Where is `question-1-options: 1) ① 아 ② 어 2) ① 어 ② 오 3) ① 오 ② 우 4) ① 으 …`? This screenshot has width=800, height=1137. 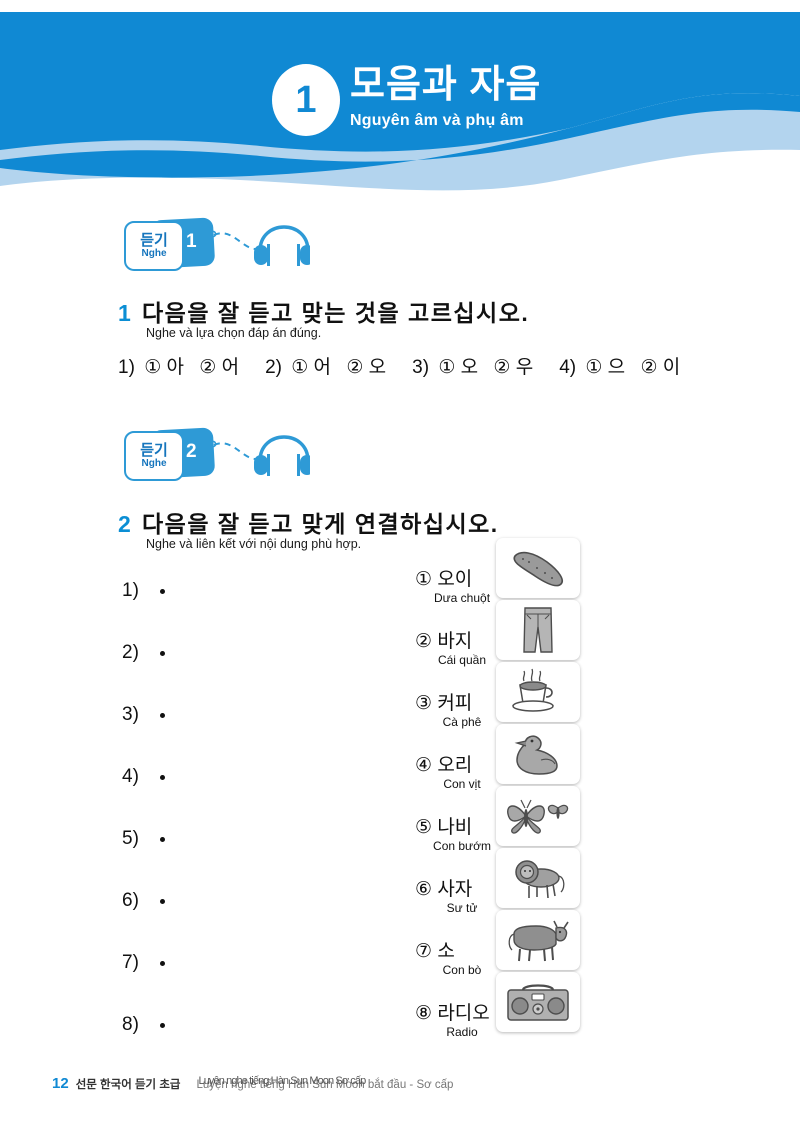
question-1-options: 1) ① 아 ② 어 2) ① 어 ② 오 3) ① 오 ② 우 4) ① 으 … is located at coordinates (399, 365).